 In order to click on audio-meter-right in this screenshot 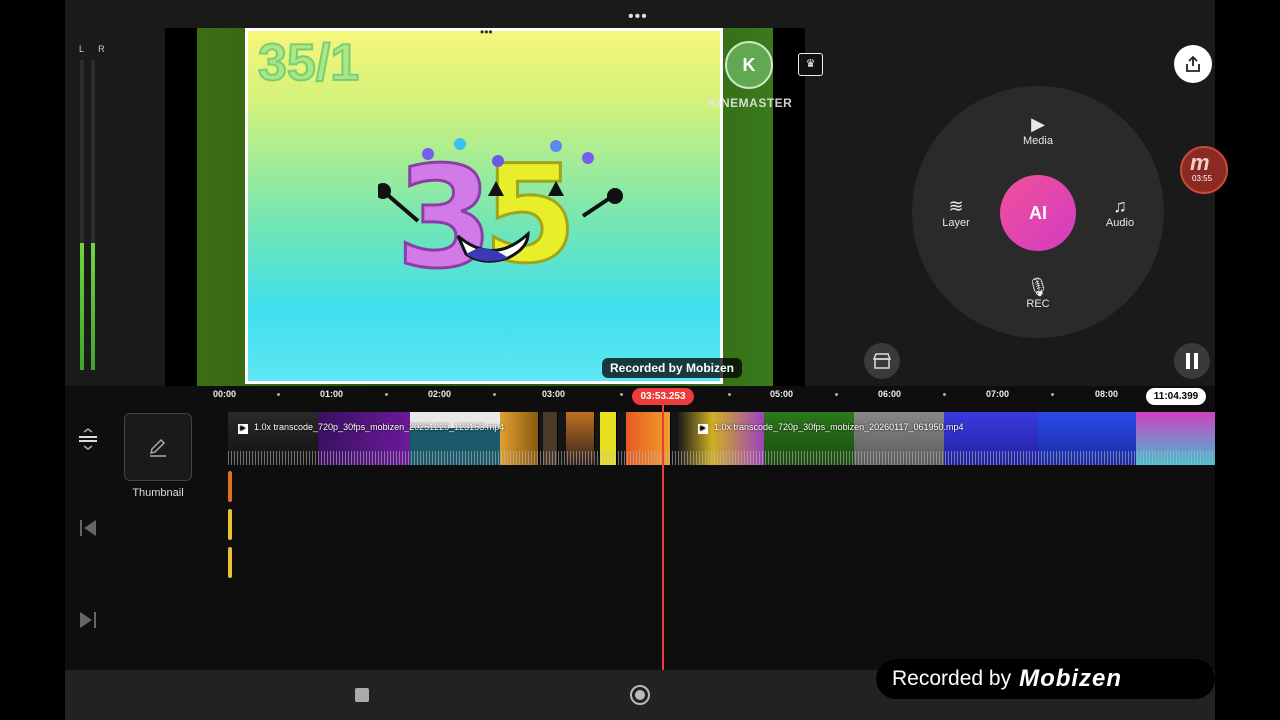, I will do `click(93, 215)`.